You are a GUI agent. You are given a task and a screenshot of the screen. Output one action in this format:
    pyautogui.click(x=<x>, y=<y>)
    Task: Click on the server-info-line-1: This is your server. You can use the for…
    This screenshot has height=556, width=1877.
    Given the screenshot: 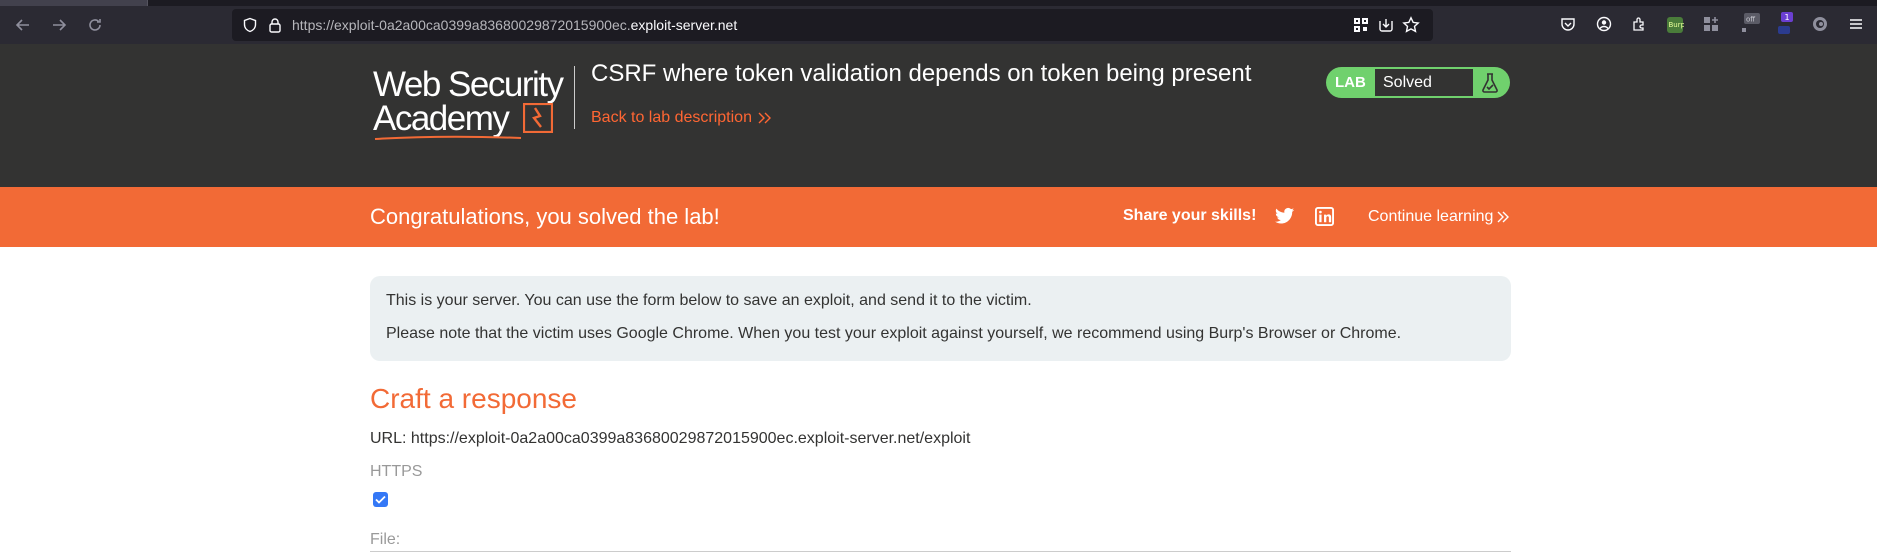 What is the action you would take?
    pyautogui.click(x=709, y=300)
    